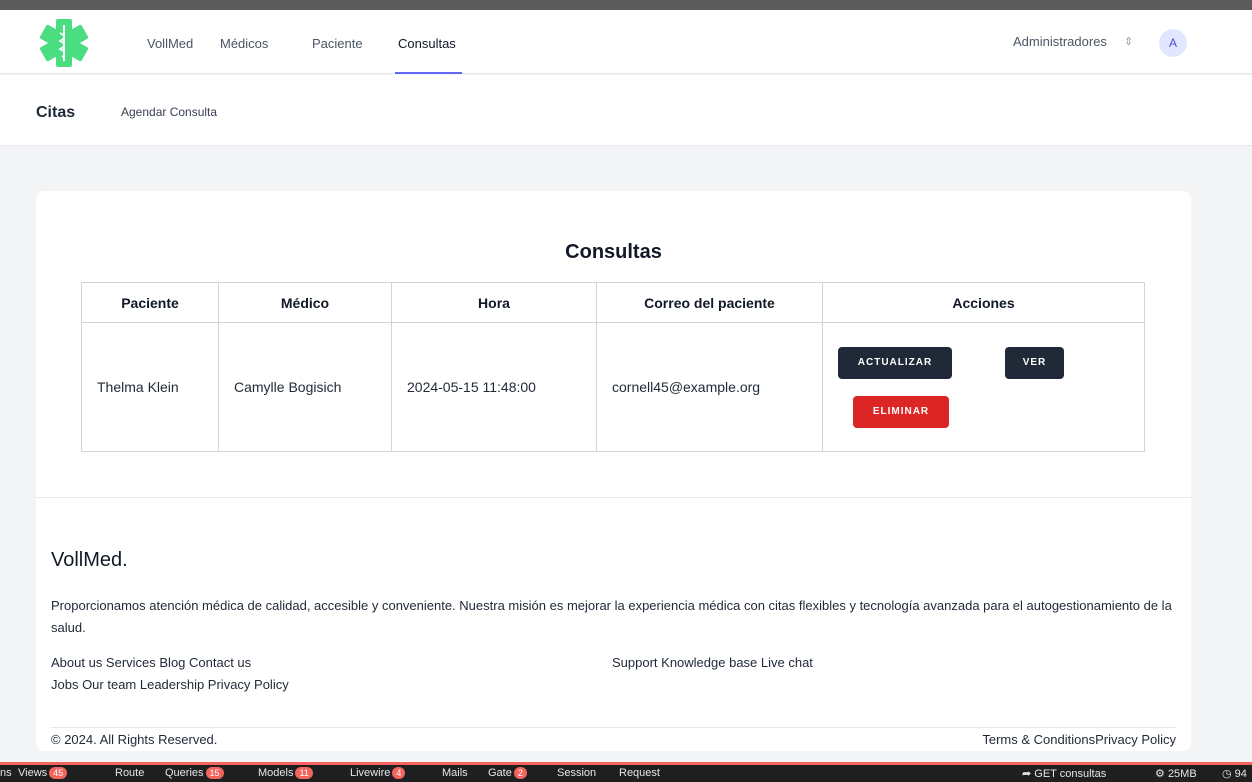  What do you see at coordinates (129, 773) in the screenshot?
I see `debugbar-tab-route: Route` at bounding box center [129, 773].